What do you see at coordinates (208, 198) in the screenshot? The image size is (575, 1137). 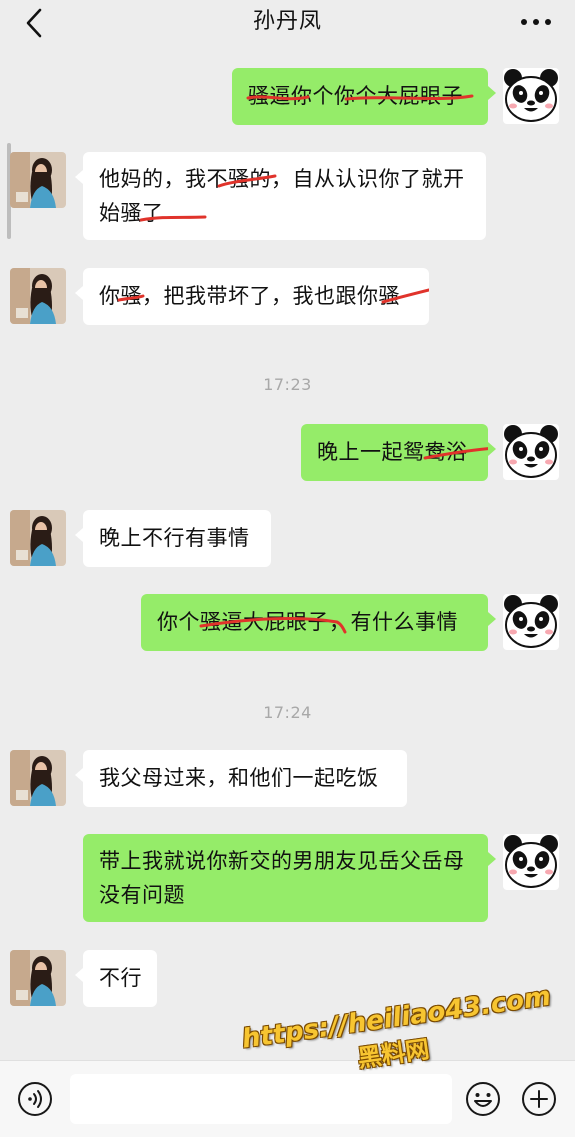 I see `strike-line` at bounding box center [208, 198].